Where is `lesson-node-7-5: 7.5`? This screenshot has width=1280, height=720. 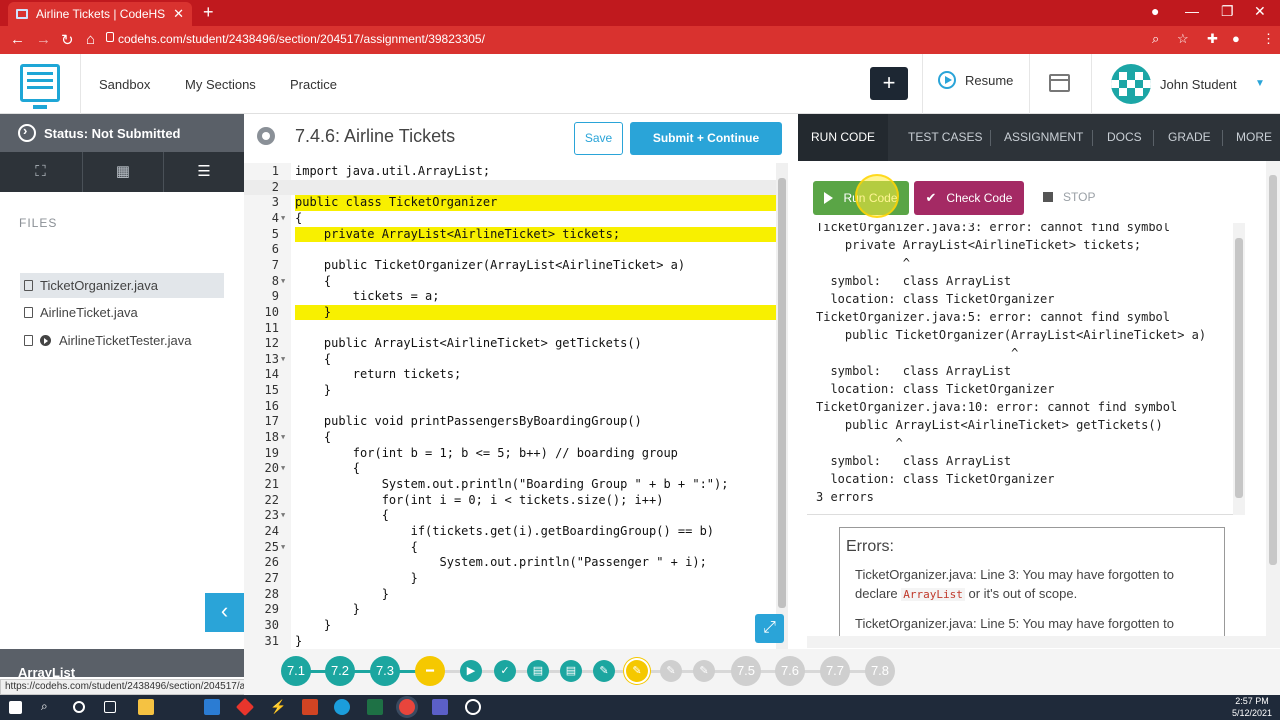
lesson-node-7-5: 7.5 is located at coordinates (746, 671).